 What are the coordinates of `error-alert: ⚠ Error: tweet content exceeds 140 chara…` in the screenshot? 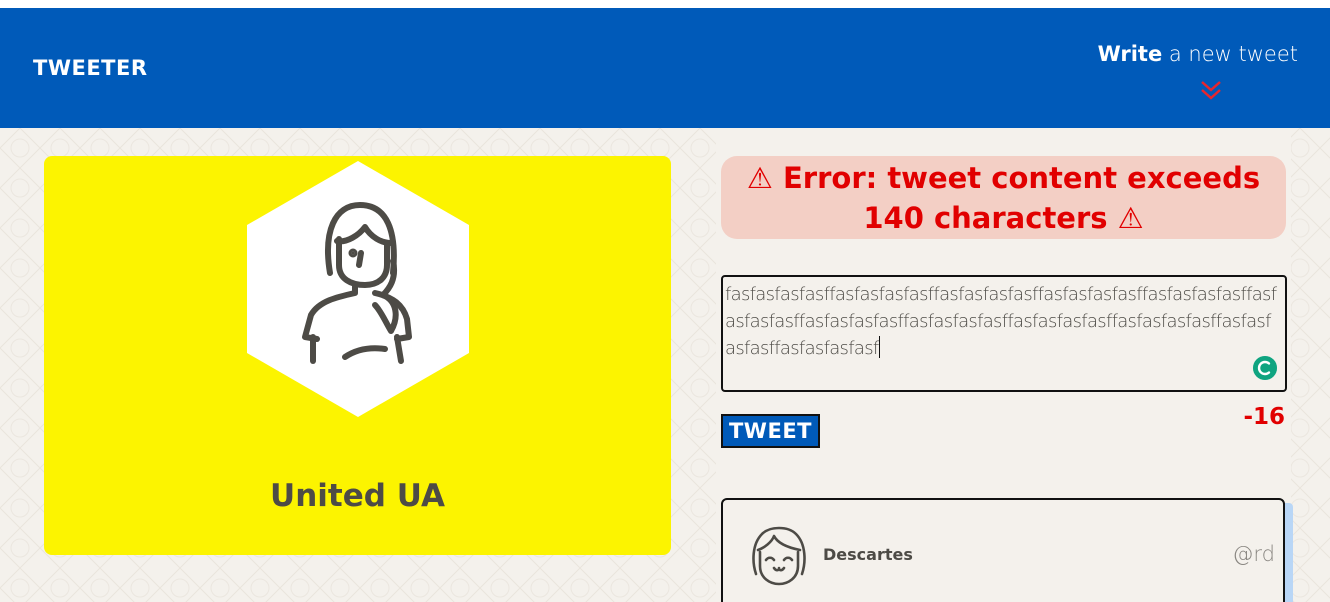 It's located at (1003, 197).